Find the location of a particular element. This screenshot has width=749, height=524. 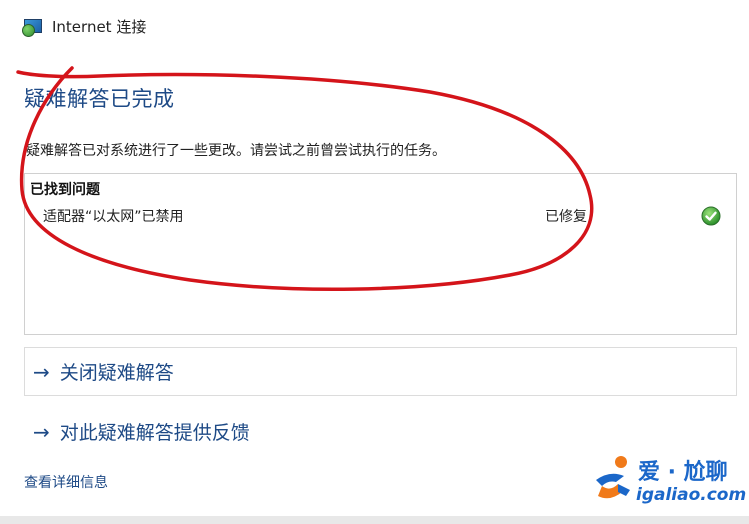

watermark: 爱 · 尬聊 igaliao.com is located at coordinates (667, 481).